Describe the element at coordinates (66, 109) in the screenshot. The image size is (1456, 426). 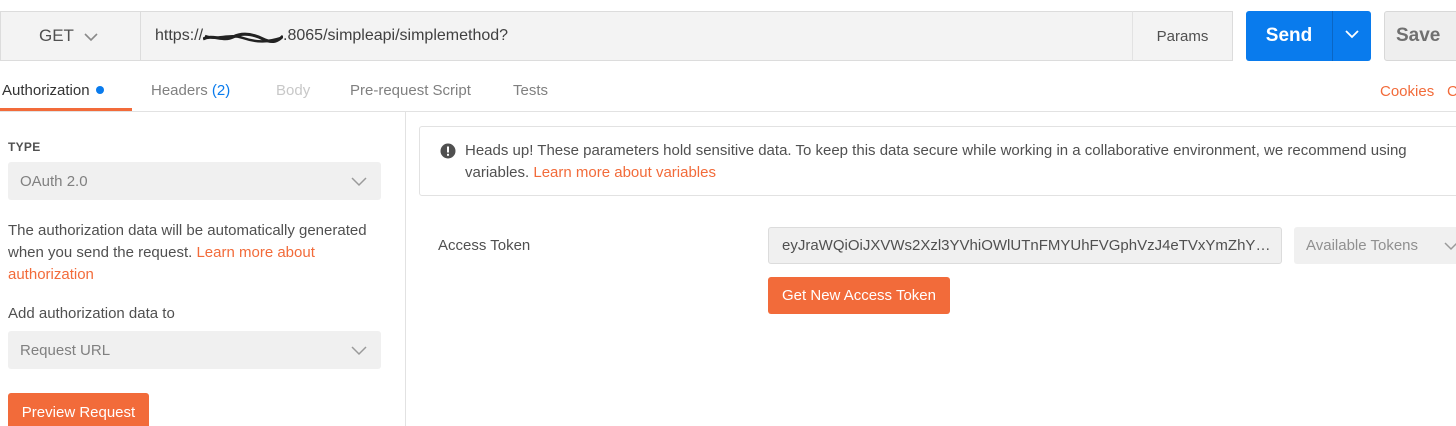
I see `active-tab-indicator` at that location.